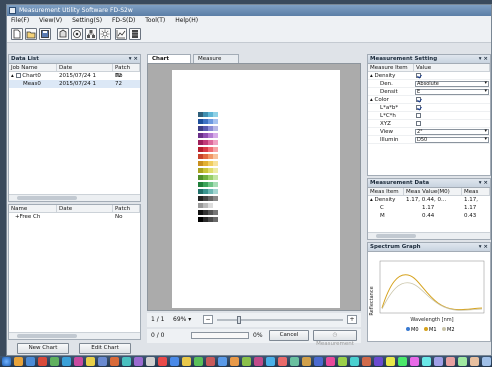  Describe the element at coordinates (452, 92) in the screenshot. I see `setting-combo: E` at that location.